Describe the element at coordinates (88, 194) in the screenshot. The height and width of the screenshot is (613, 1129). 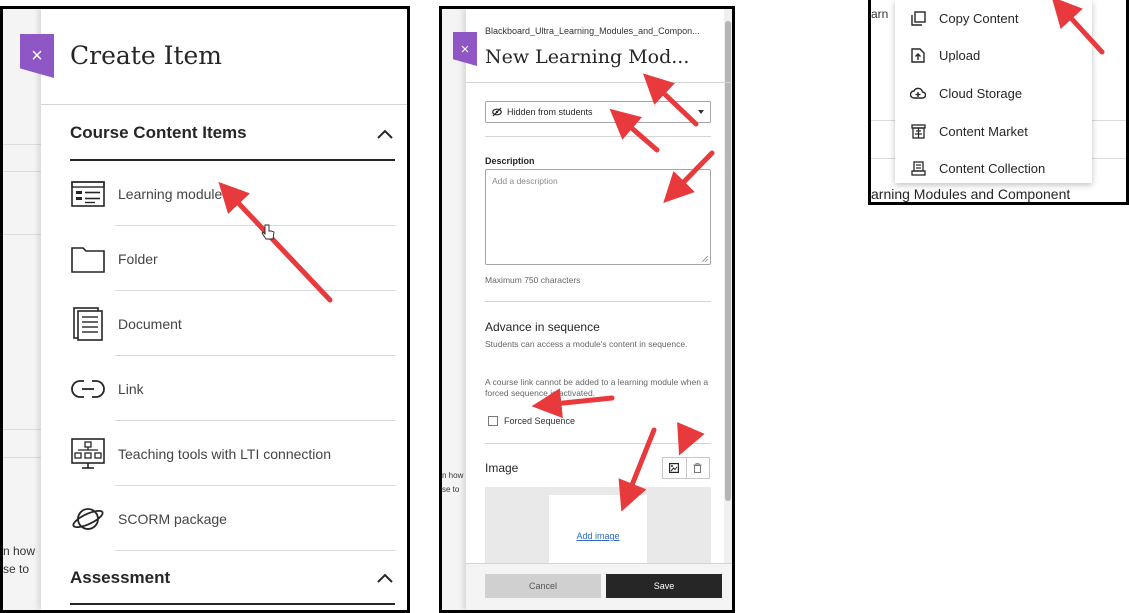
I see `learning-module-icon` at that location.